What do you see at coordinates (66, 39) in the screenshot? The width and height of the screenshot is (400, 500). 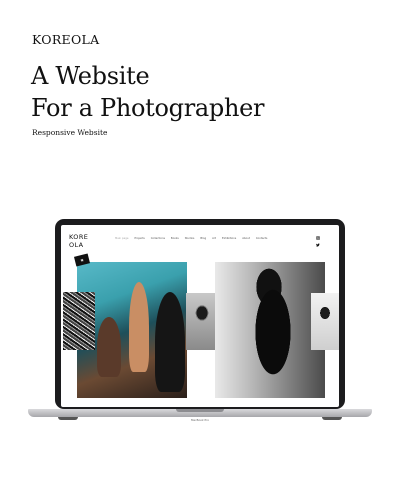 I see `brand-logo: KOREOLA` at bounding box center [66, 39].